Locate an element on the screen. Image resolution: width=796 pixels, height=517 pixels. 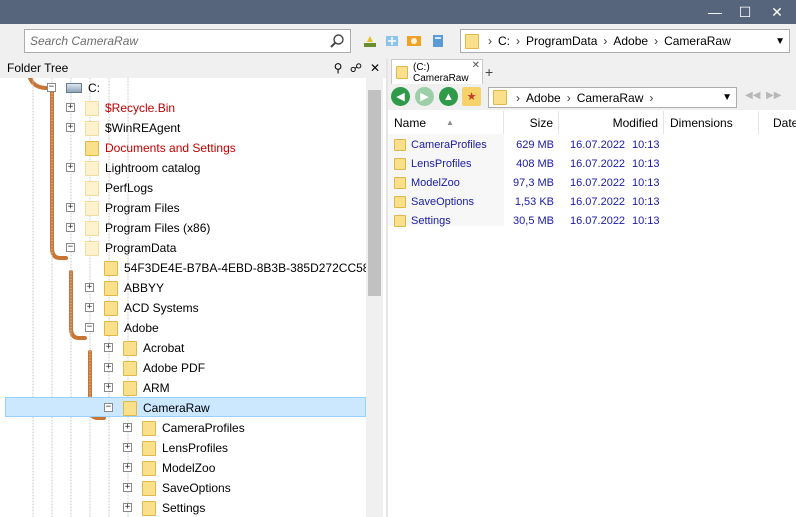
file-row: Settings 30,5 MB 16.07.2022 10:13 is located at coordinates (592, 220).